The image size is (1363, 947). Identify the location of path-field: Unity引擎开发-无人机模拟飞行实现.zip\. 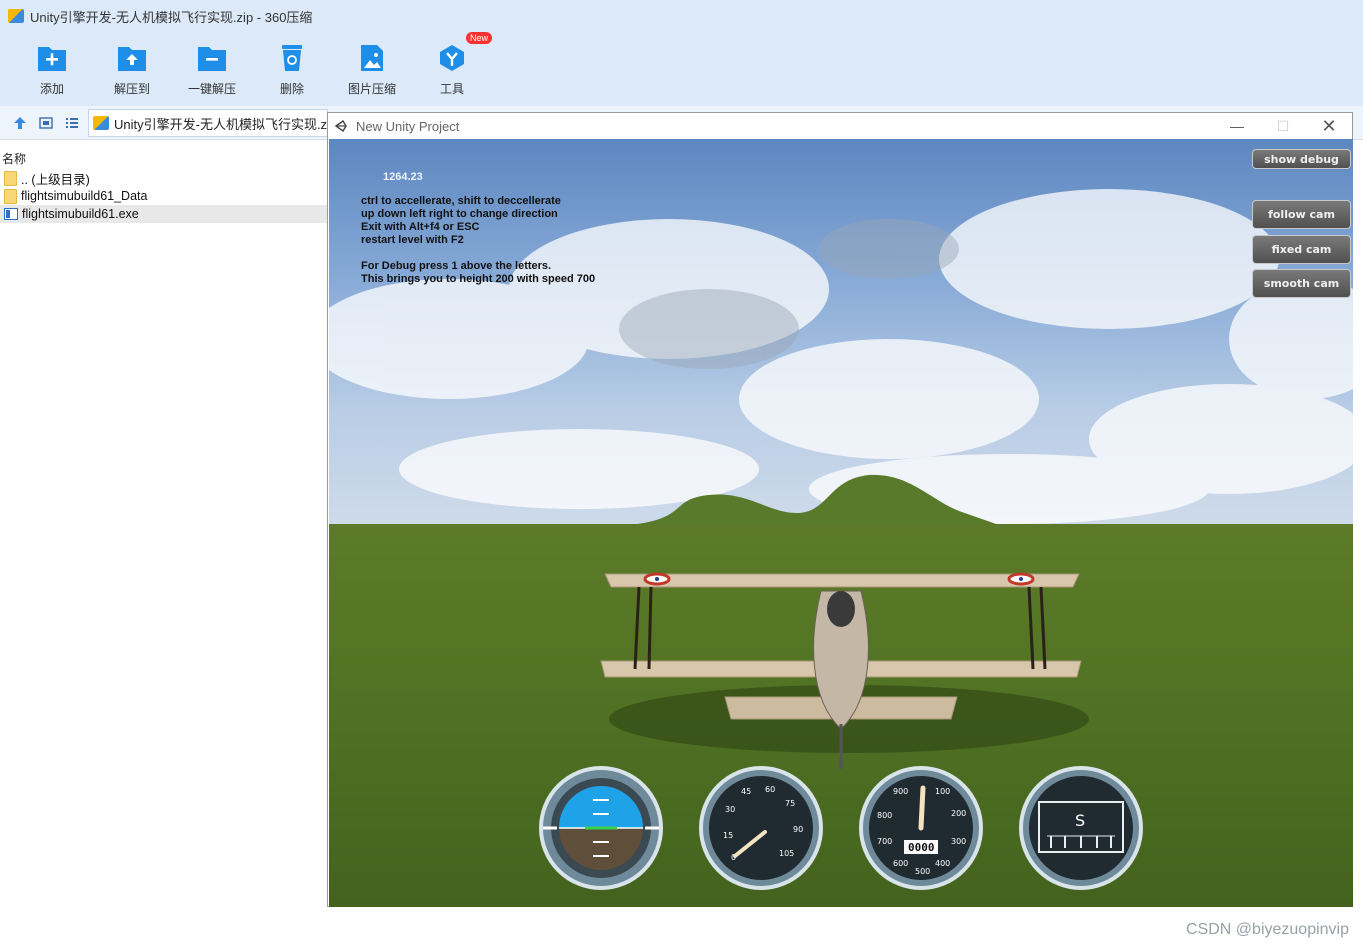
(208, 123).